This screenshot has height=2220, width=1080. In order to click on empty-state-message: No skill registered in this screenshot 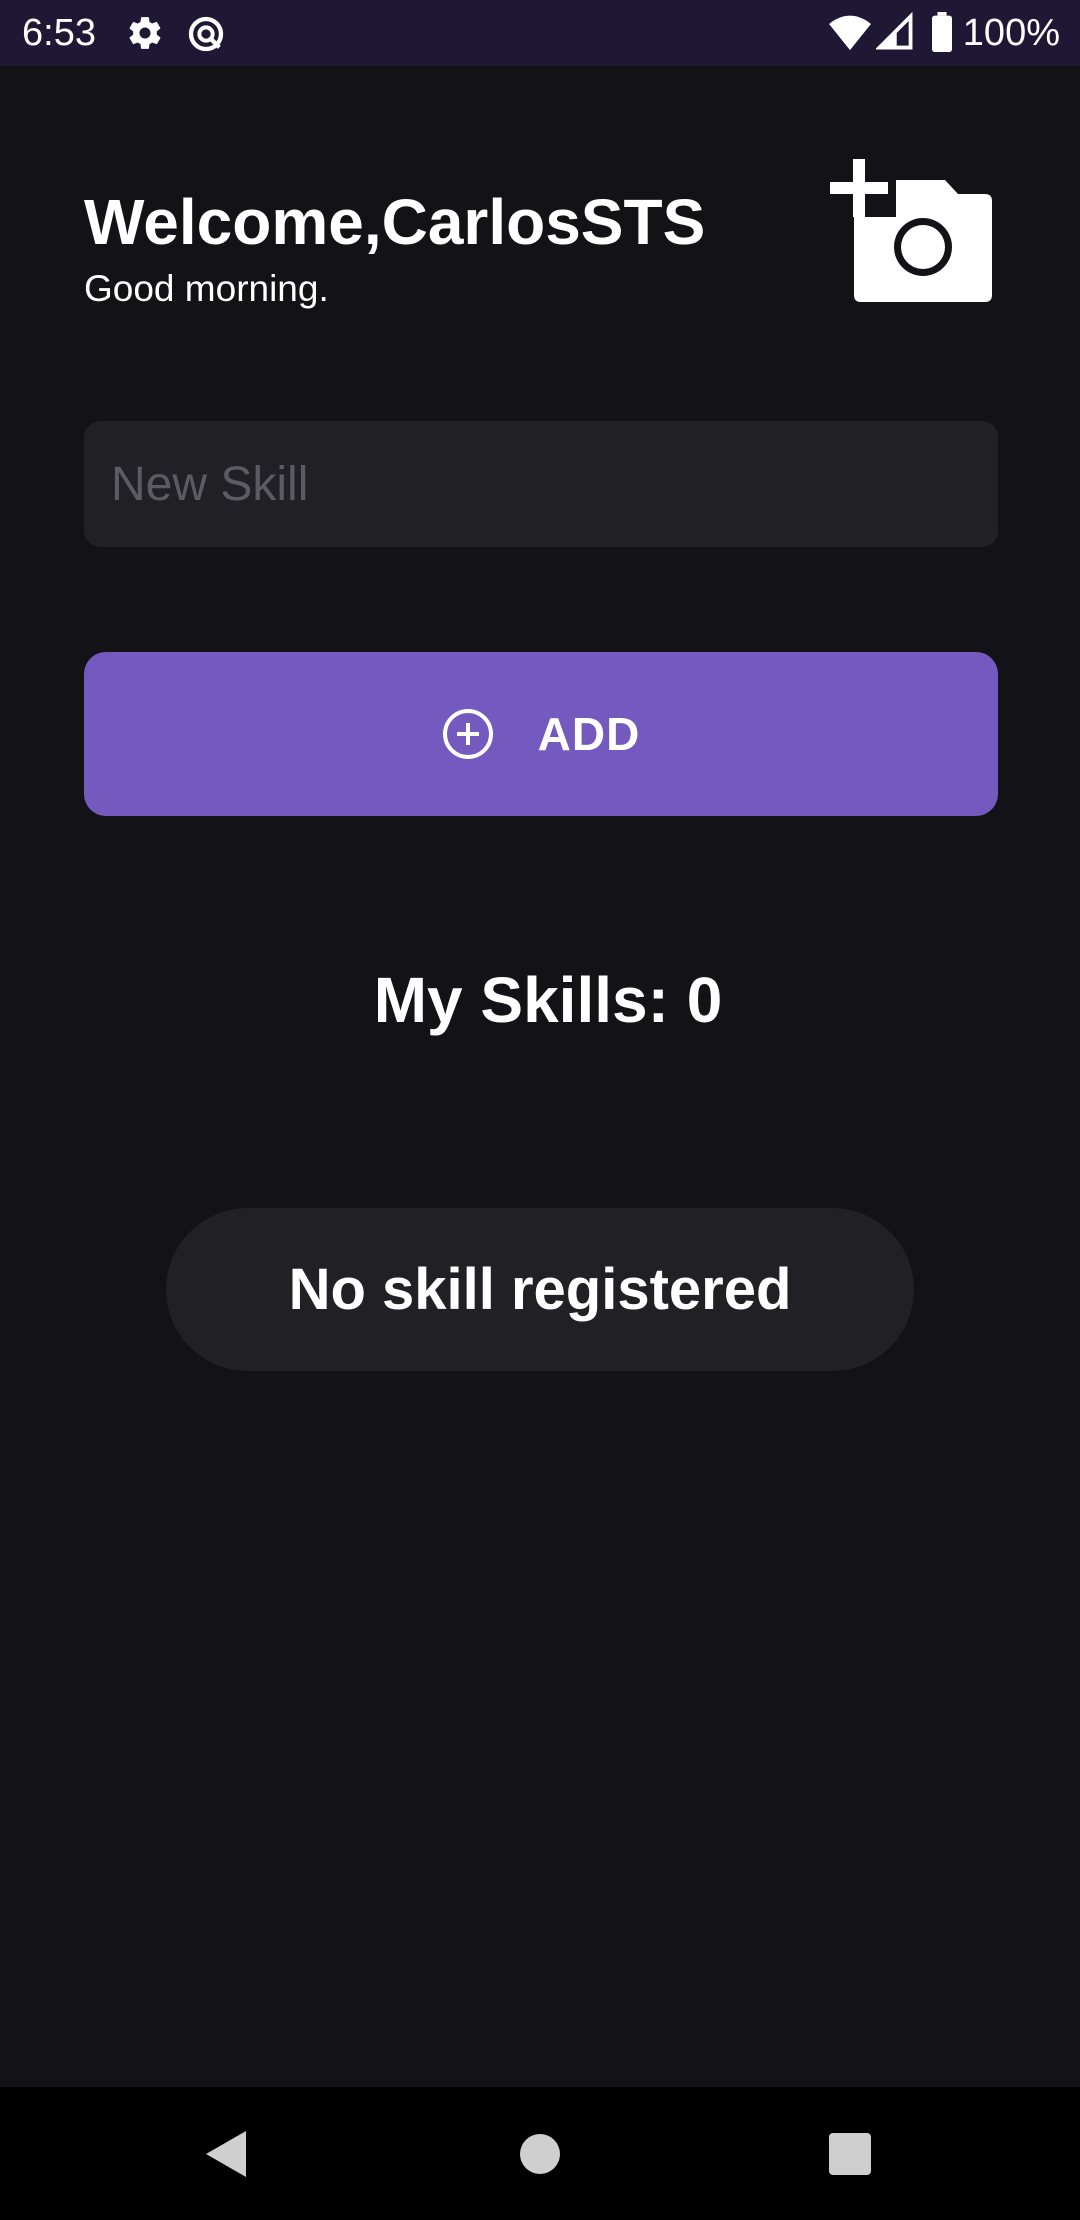, I will do `click(540, 1289)`.